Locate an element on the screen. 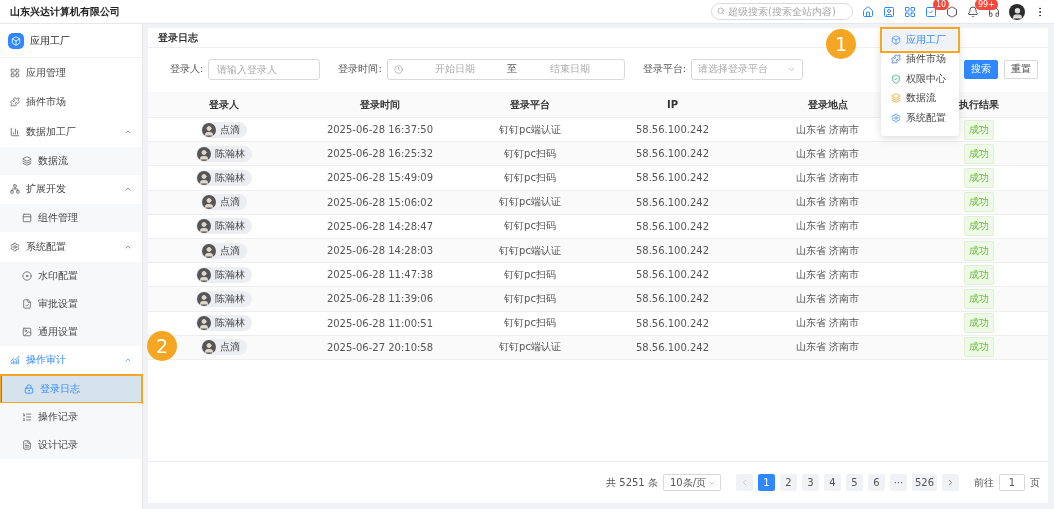  sidebar-item: 设计记录 is located at coordinates (71, 445).